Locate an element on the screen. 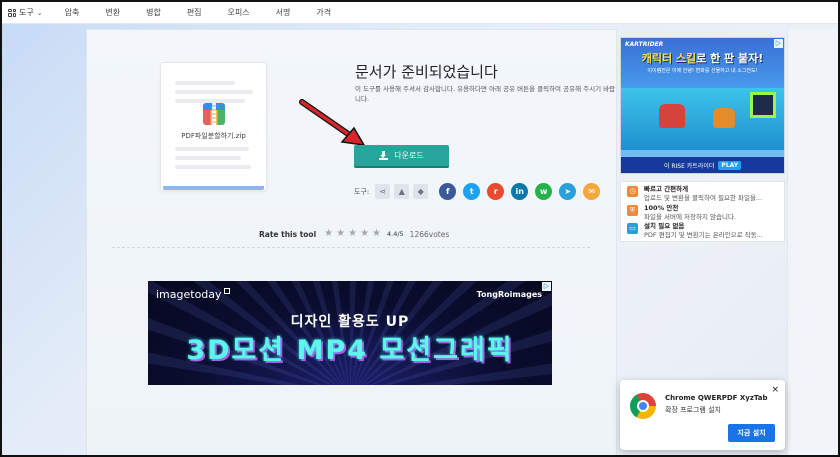  nav-item-pricing: 가격 is located at coordinates (323, 12).